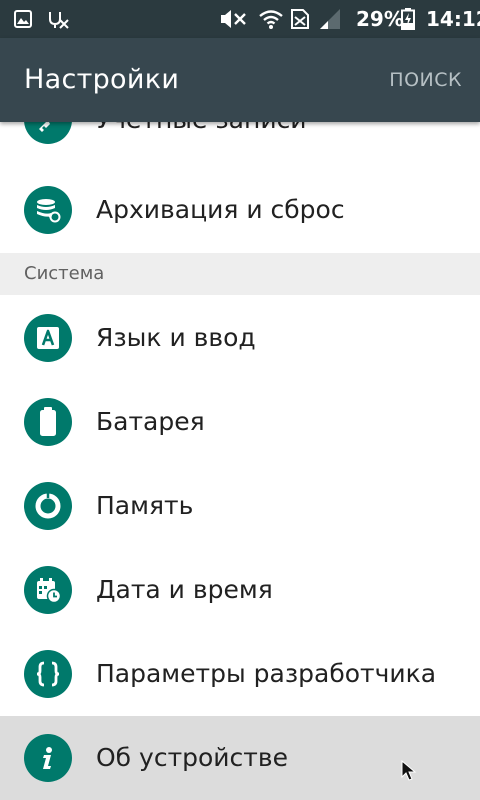 Image resolution: width=480 pixels, height=800 pixels. Describe the element at coordinates (48, 133) in the screenshot. I see `key-icon` at that location.